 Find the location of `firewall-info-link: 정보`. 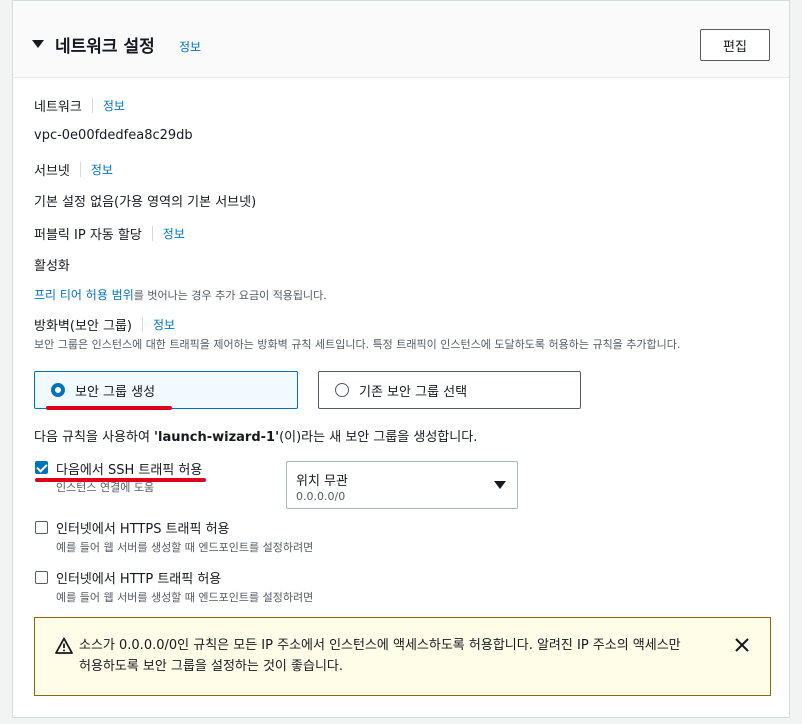

firewall-info-link: 정보 is located at coordinates (164, 324).